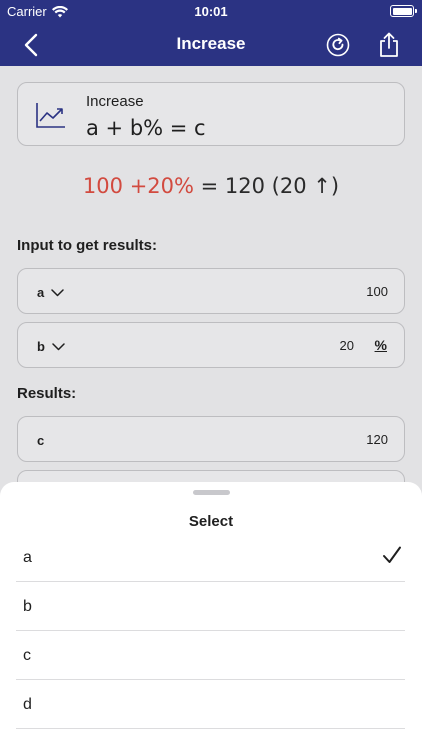 Image resolution: width=422 pixels, height=750 pixels. I want to click on option-a: a, so click(210, 557).